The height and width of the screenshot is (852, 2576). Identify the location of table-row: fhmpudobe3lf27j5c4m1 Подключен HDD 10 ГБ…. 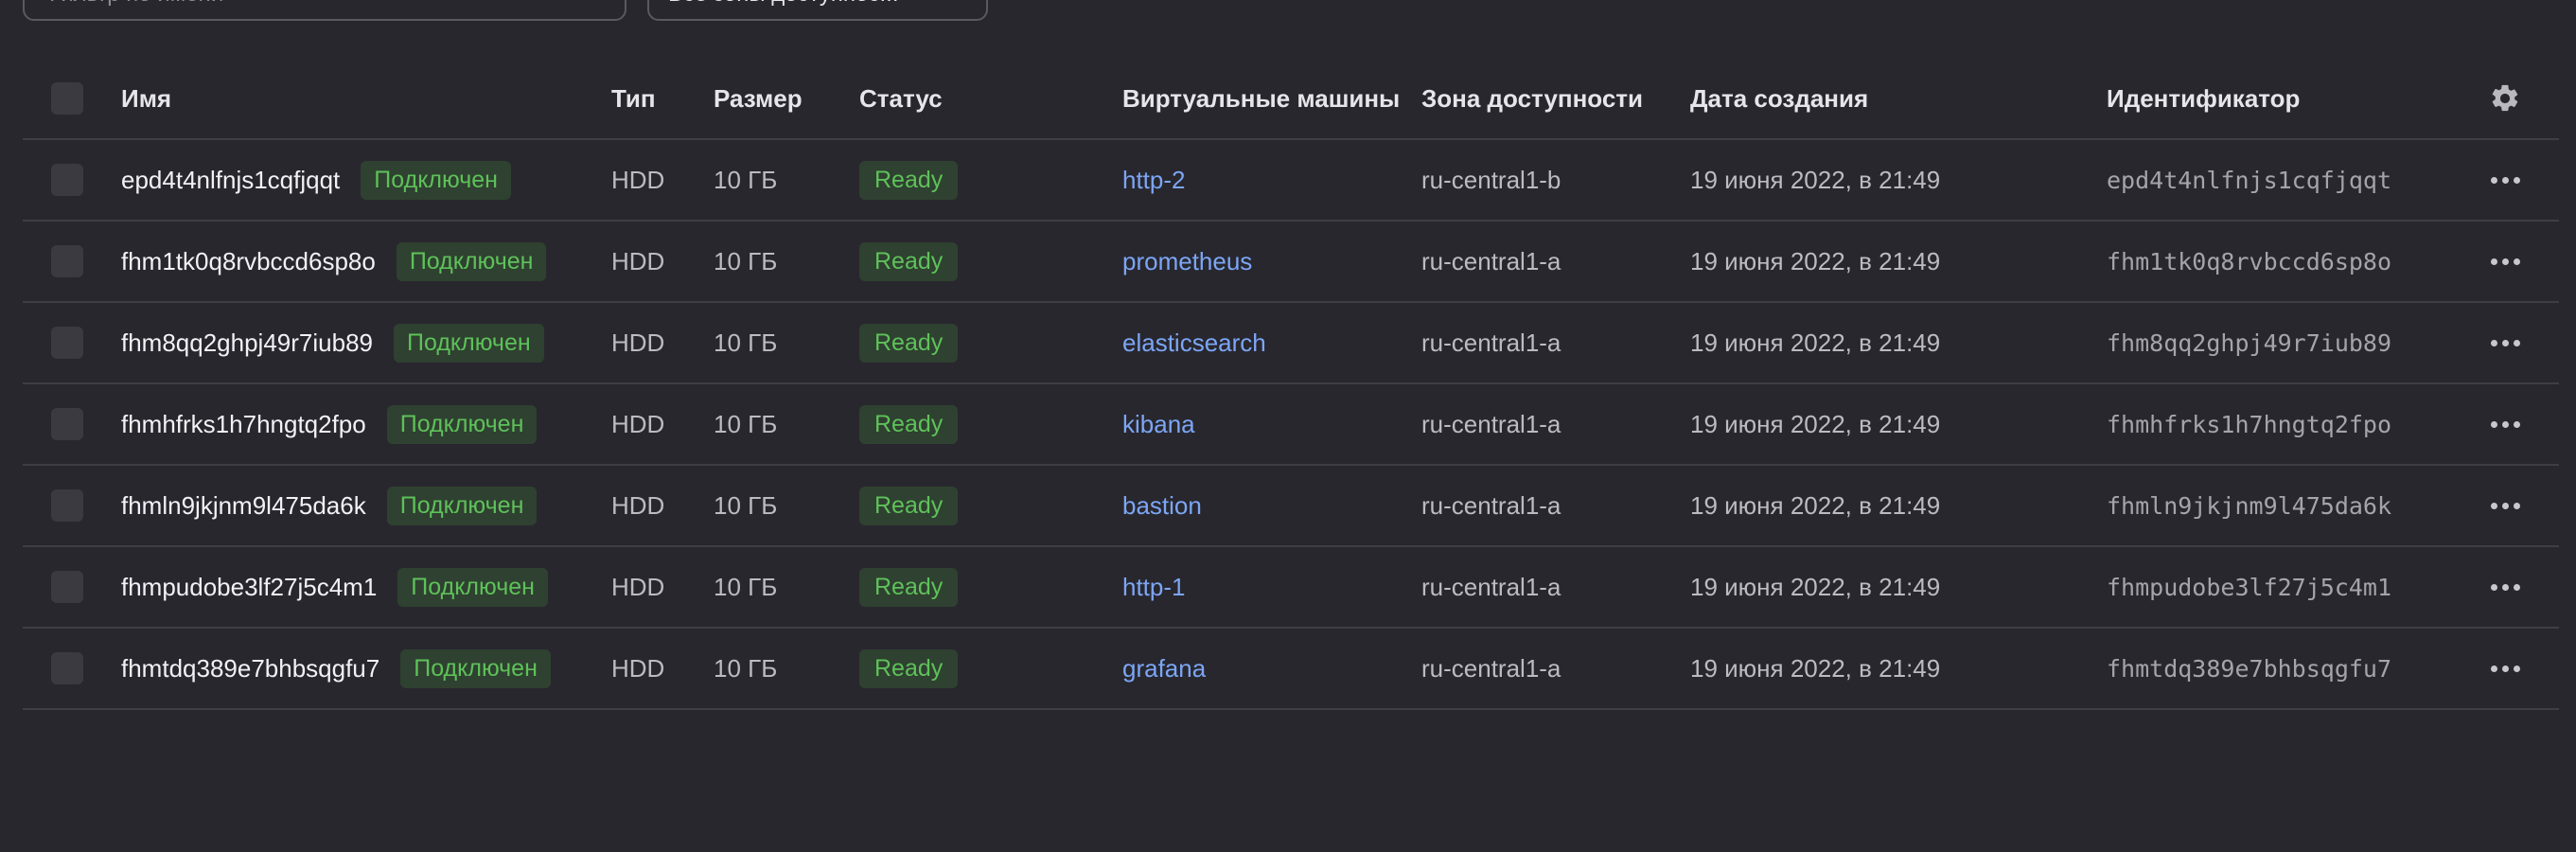
(1291, 588).